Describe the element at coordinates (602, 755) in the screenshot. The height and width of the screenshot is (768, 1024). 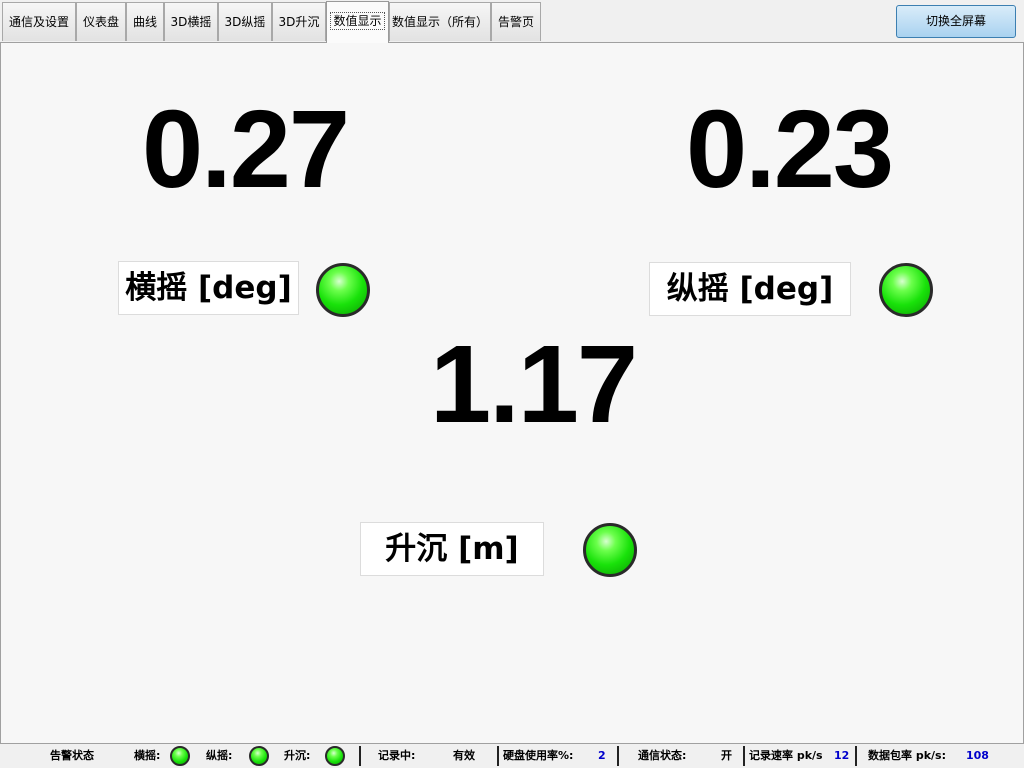
I see `disk-usage-value: 2` at that location.